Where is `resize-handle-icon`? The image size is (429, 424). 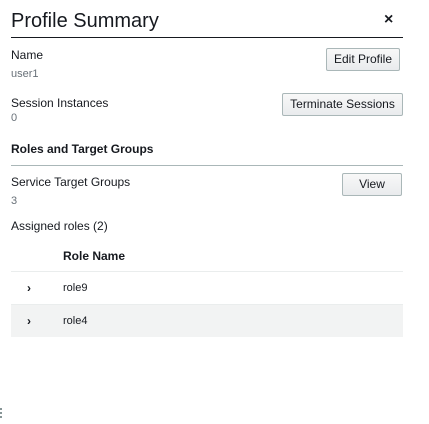
resize-handle-icon is located at coordinates (1, 414).